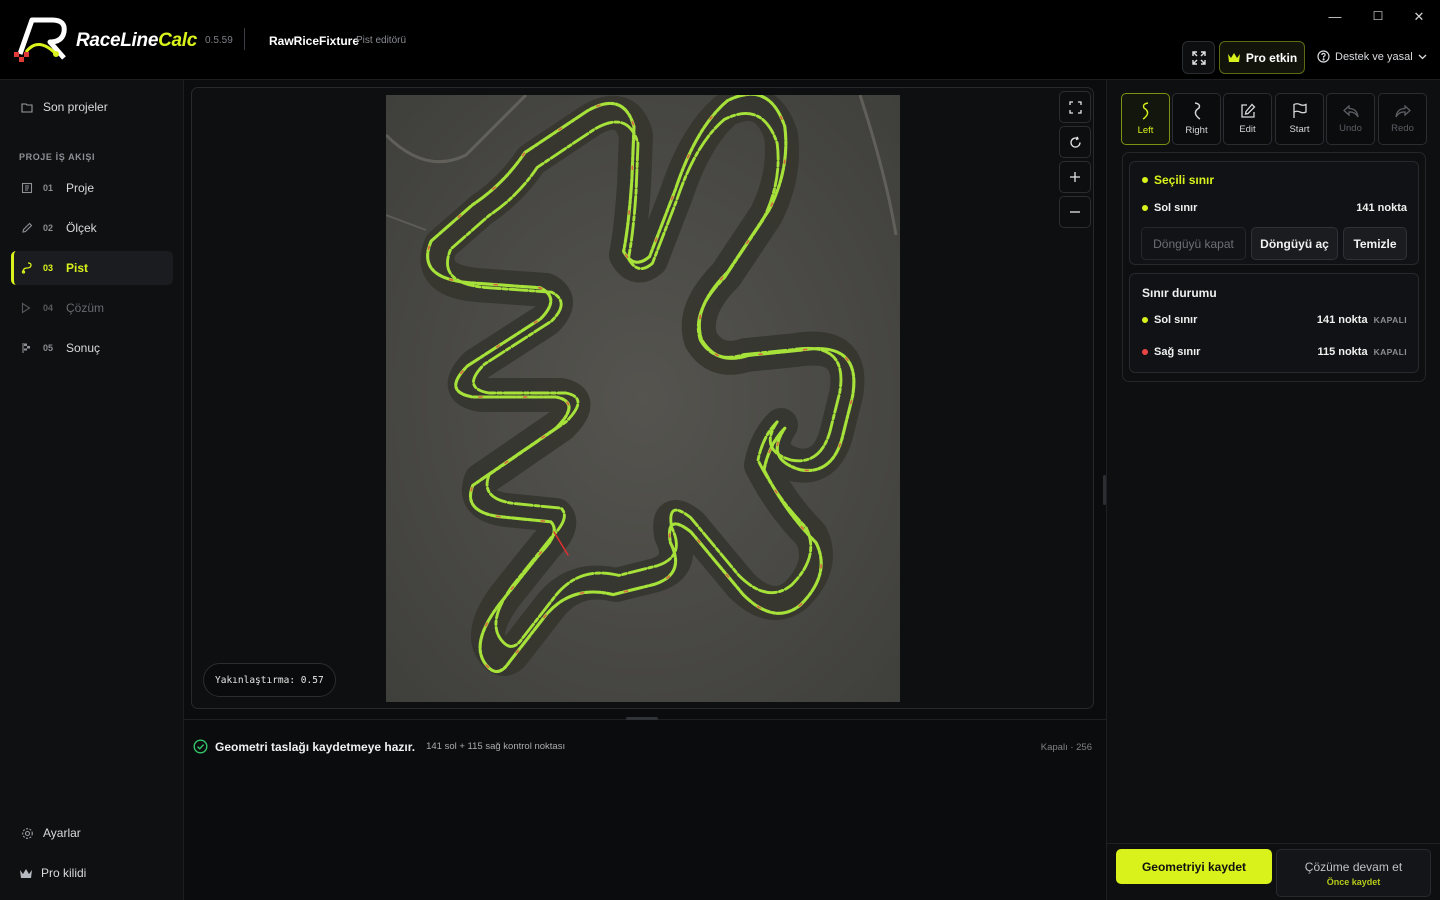 The image size is (1440, 900). I want to click on fit-view-button, so click(1075, 107).